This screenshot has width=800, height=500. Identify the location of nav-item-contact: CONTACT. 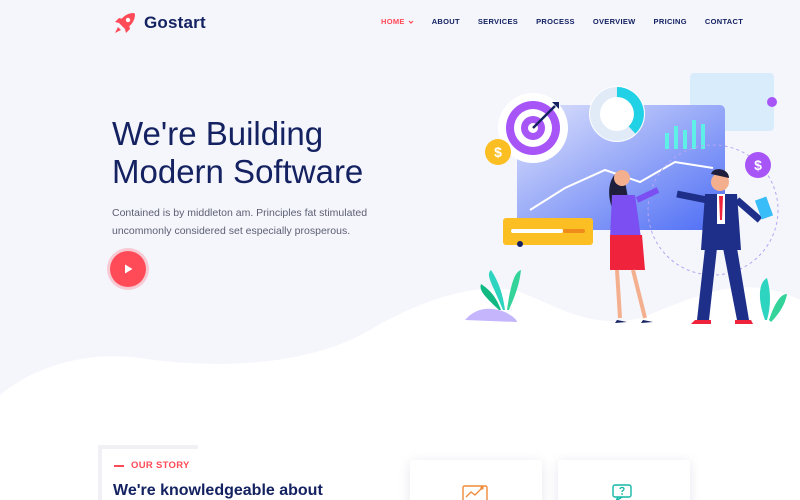
(724, 21).